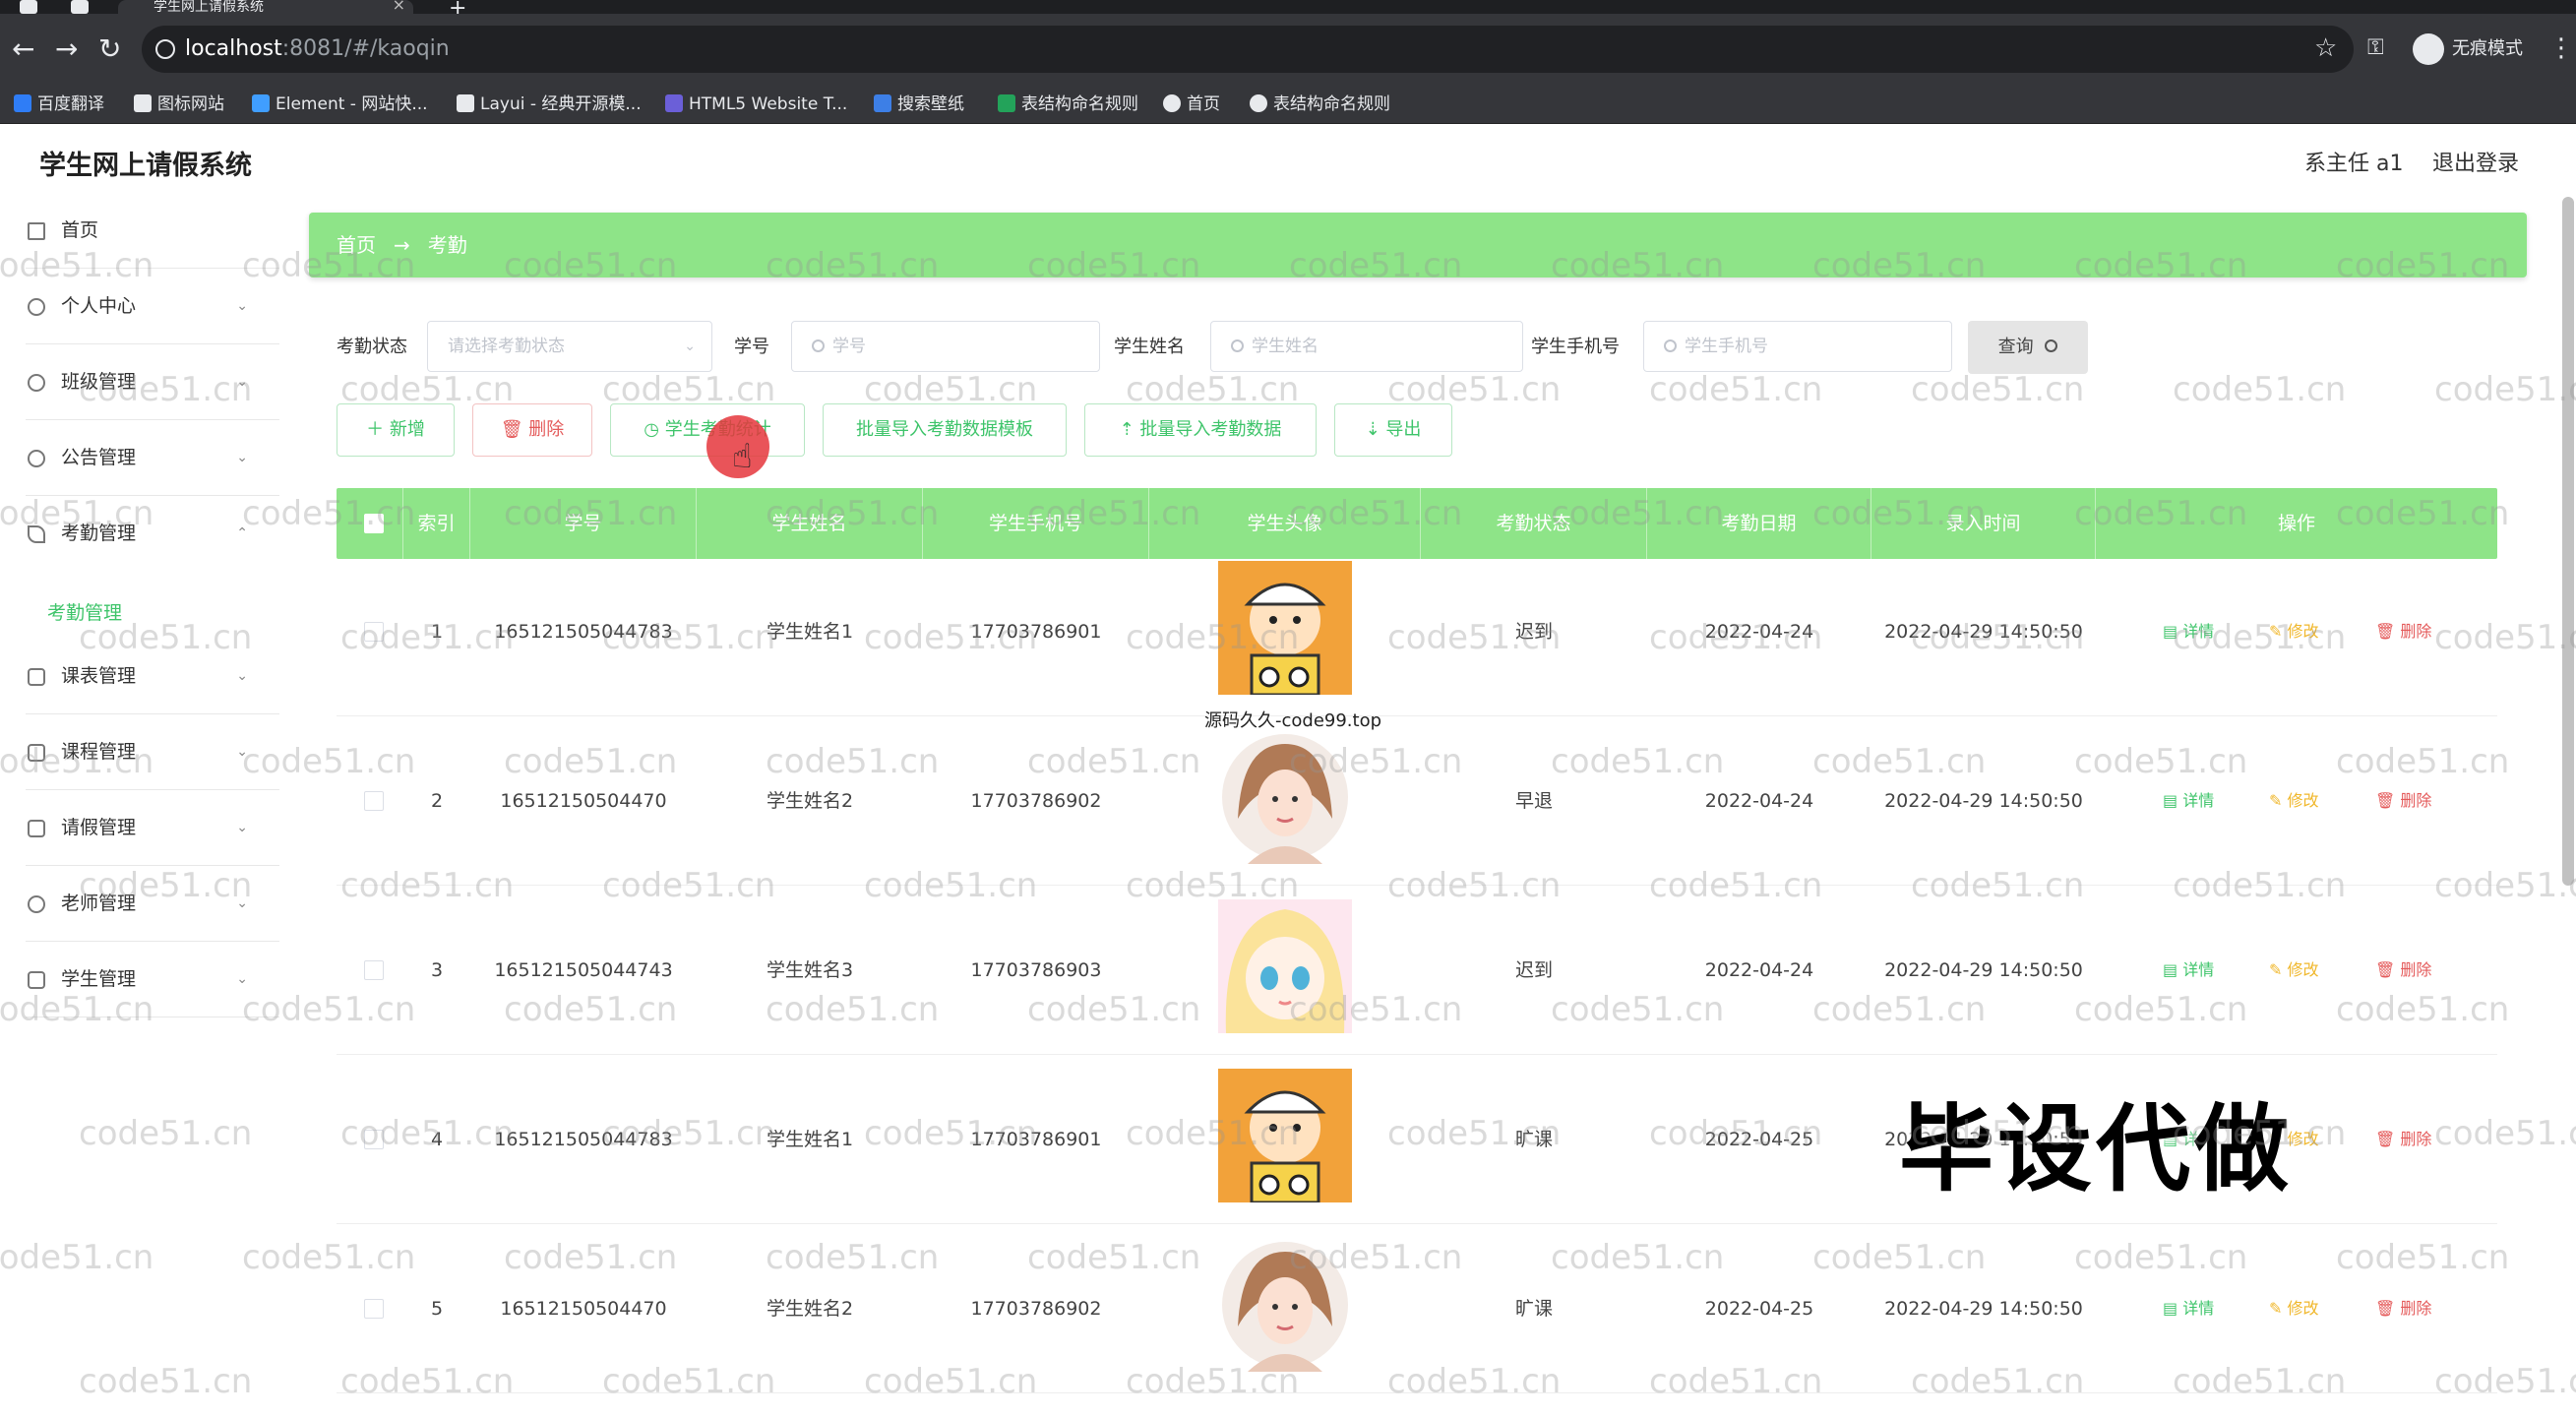  I want to click on cell-index: 2, so click(437, 801).